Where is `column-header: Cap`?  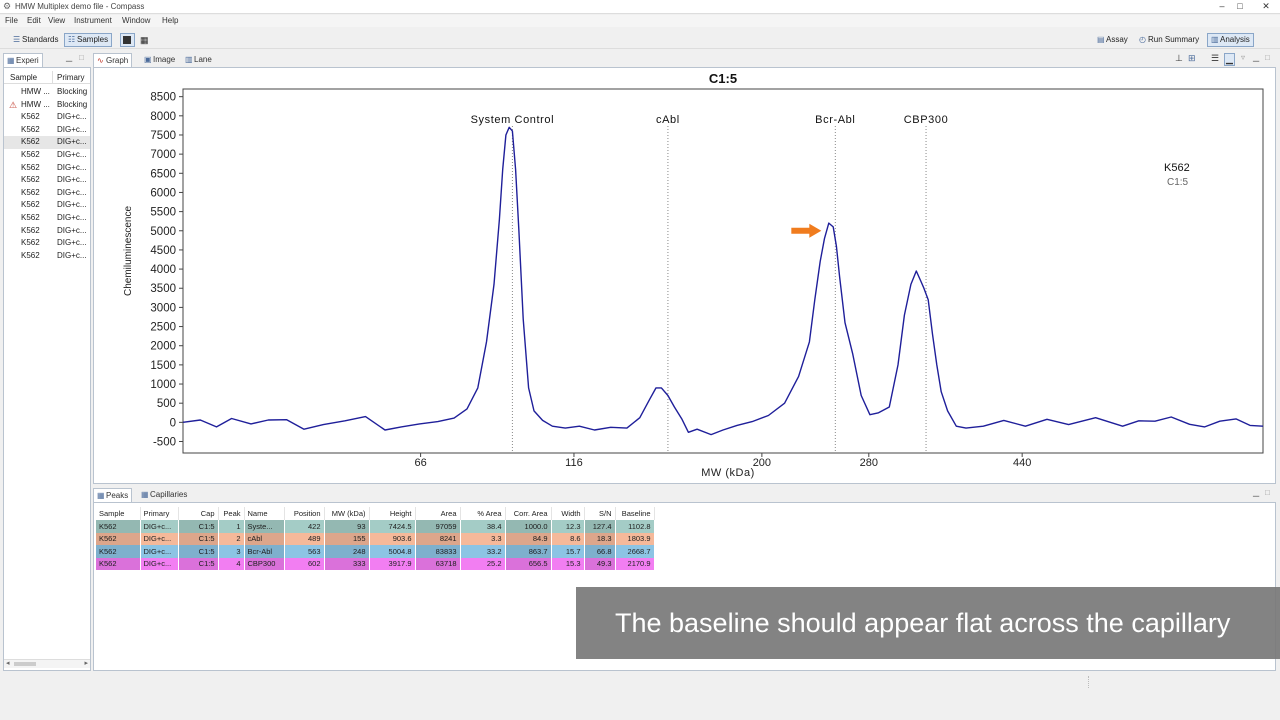
column-header: Cap is located at coordinates (198, 513).